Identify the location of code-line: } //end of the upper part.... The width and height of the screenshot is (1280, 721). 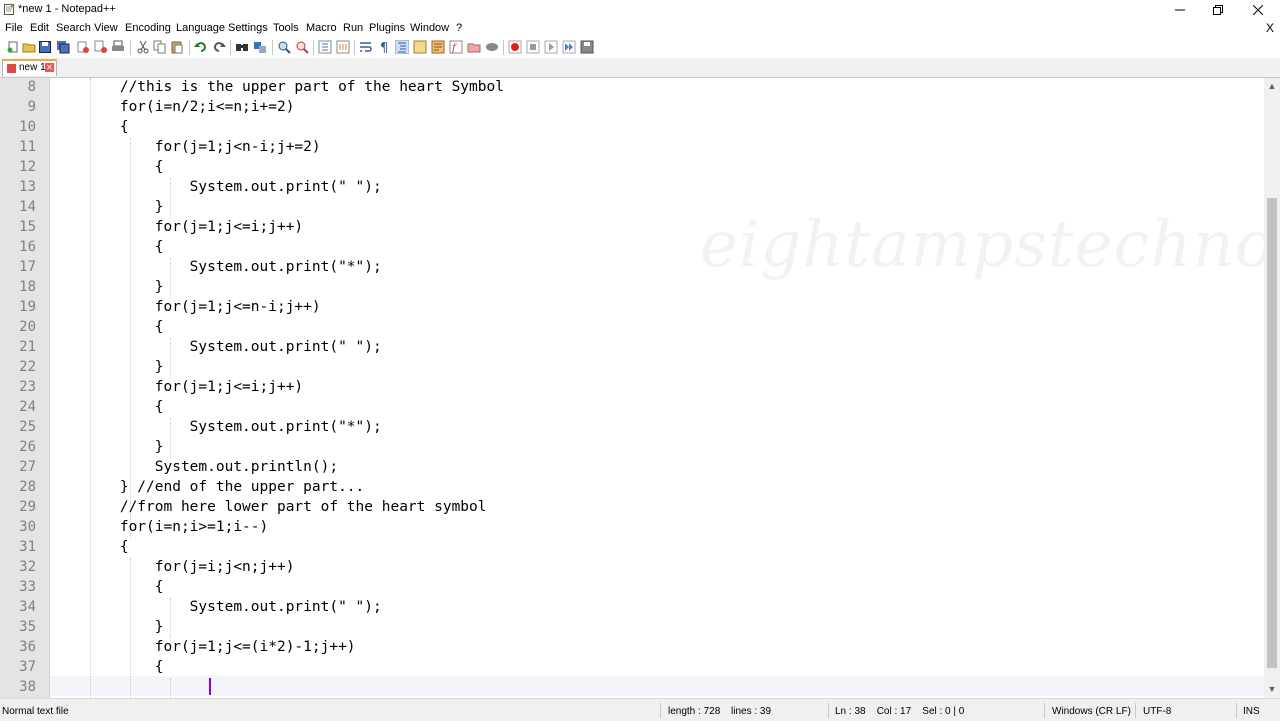
(207, 487).